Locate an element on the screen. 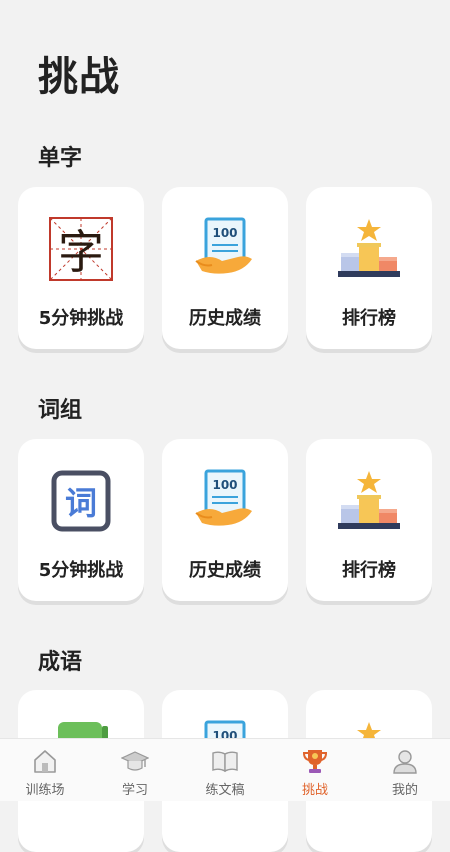 The image size is (450, 852). section-title-idiom: 成语 is located at coordinates (60, 662).